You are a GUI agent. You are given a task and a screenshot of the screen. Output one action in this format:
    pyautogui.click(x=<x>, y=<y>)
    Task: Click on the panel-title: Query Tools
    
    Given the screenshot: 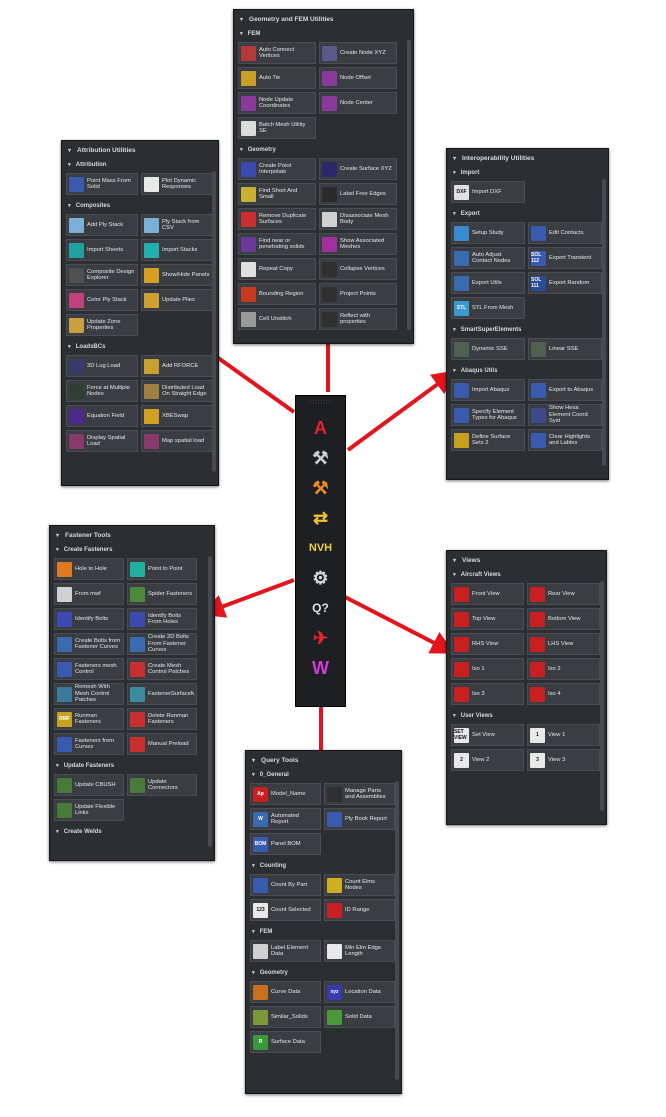 What is the action you would take?
    pyautogui.click(x=323, y=759)
    